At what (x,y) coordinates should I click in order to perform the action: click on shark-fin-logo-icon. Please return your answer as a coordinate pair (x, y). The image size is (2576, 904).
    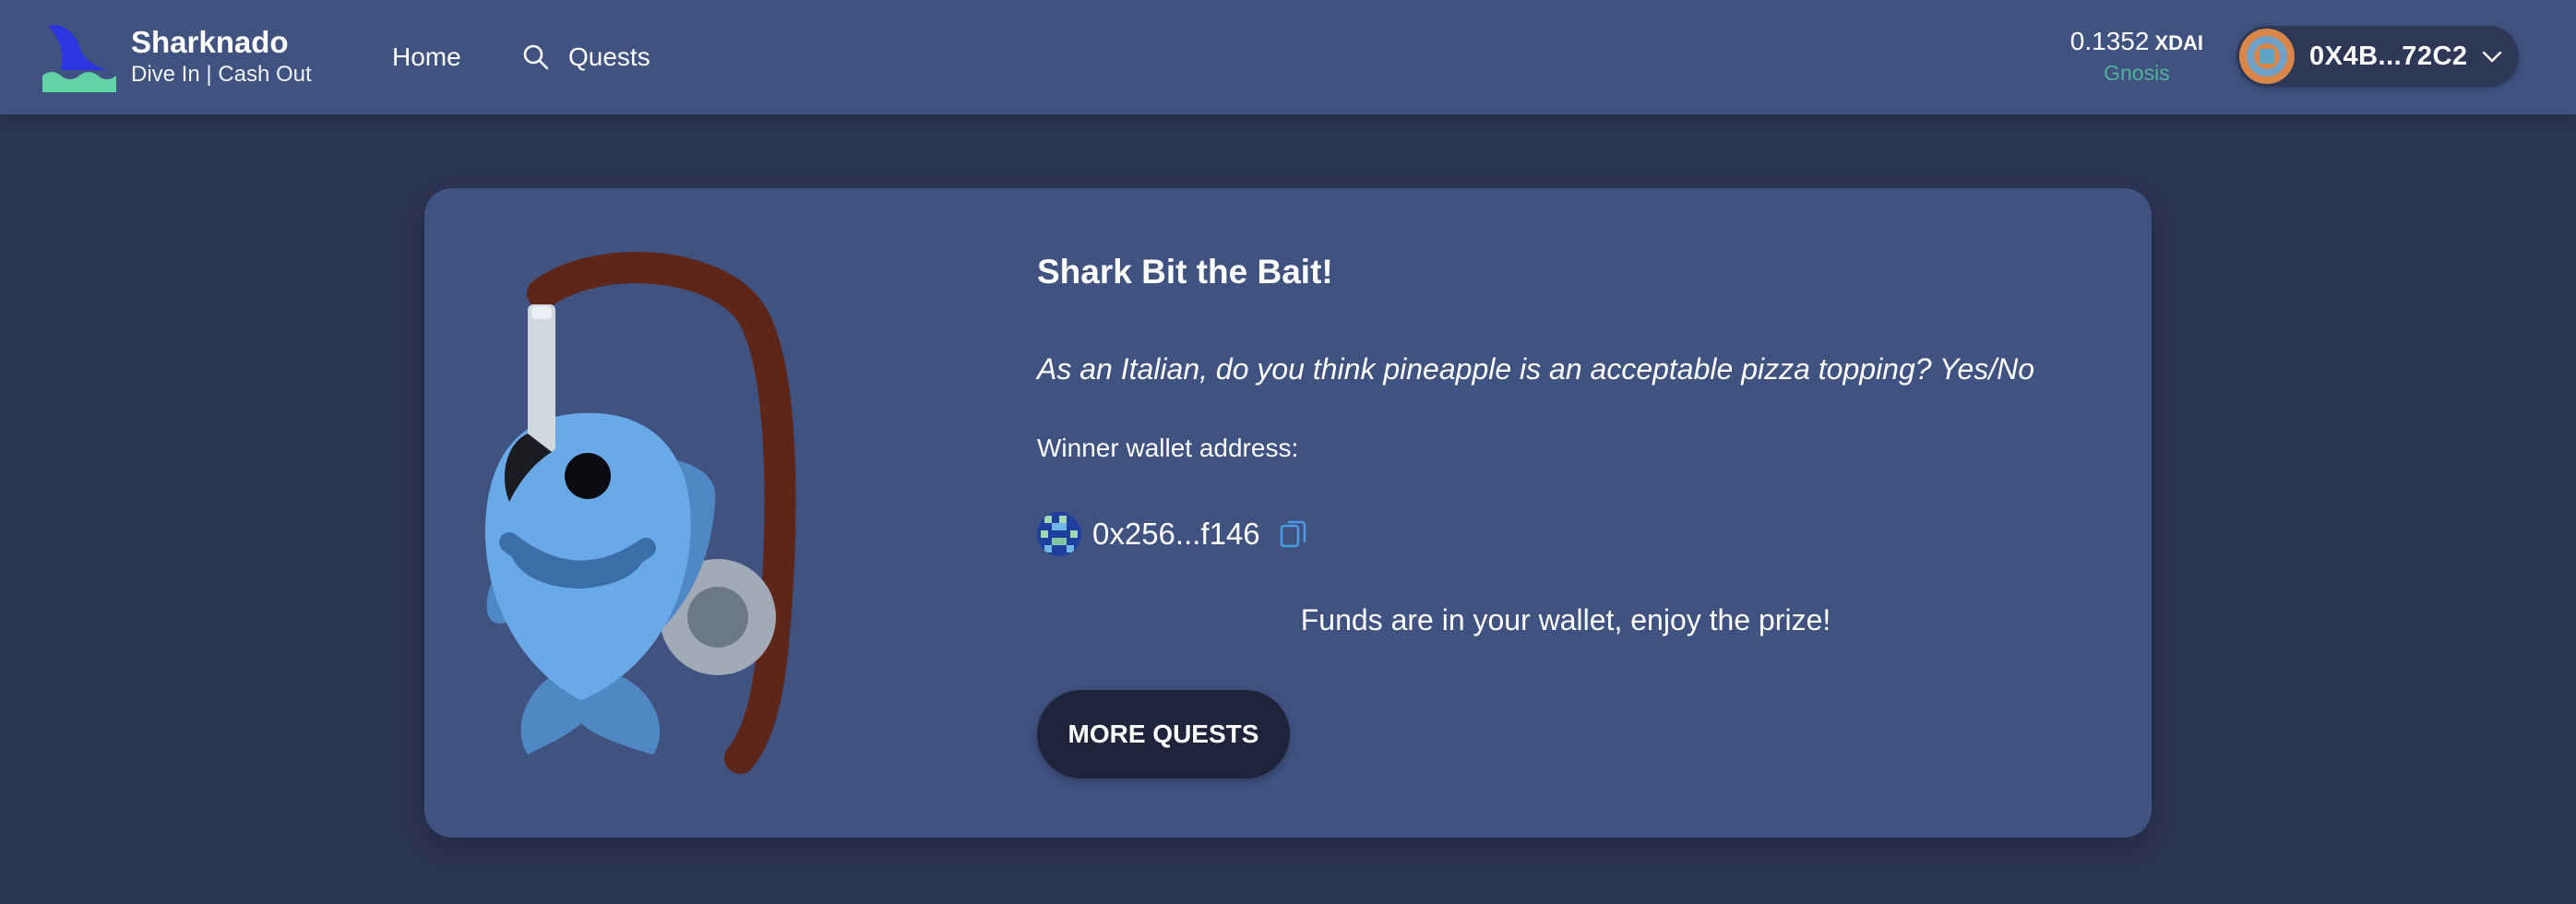
    Looking at the image, I should click on (79, 58).